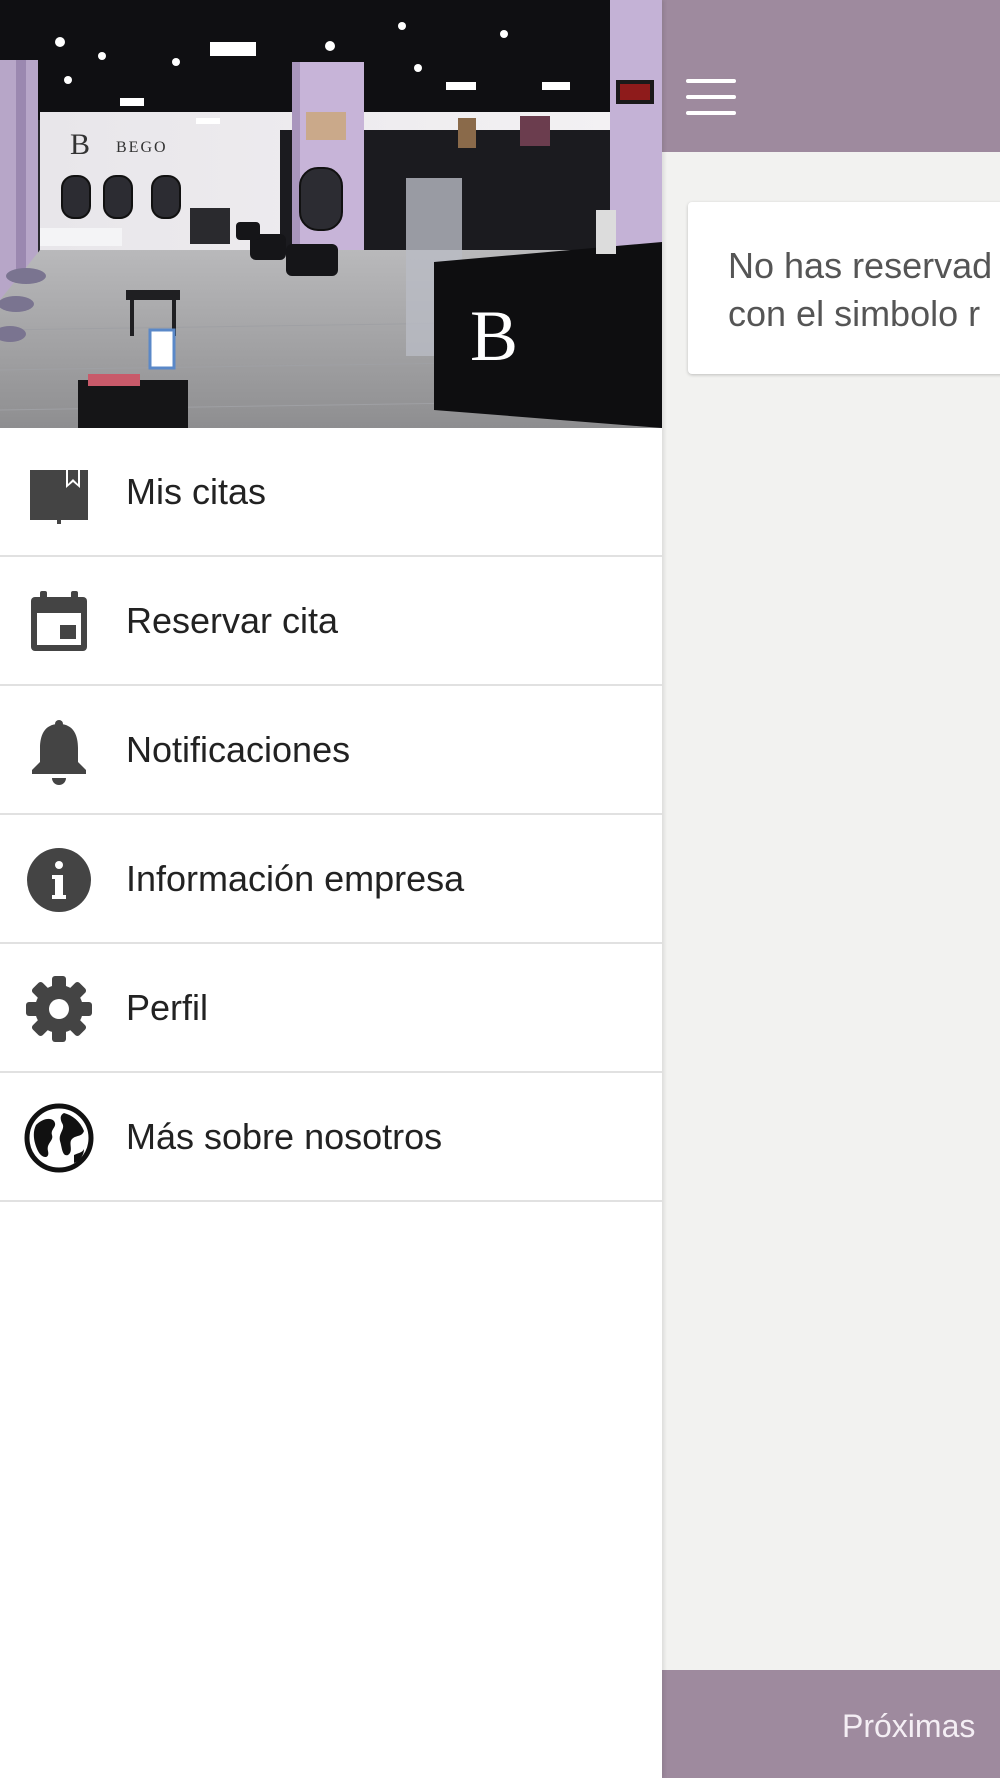 The image size is (1000, 1778). I want to click on sidebar-item-perfil: Perfil, so click(331, 1008).